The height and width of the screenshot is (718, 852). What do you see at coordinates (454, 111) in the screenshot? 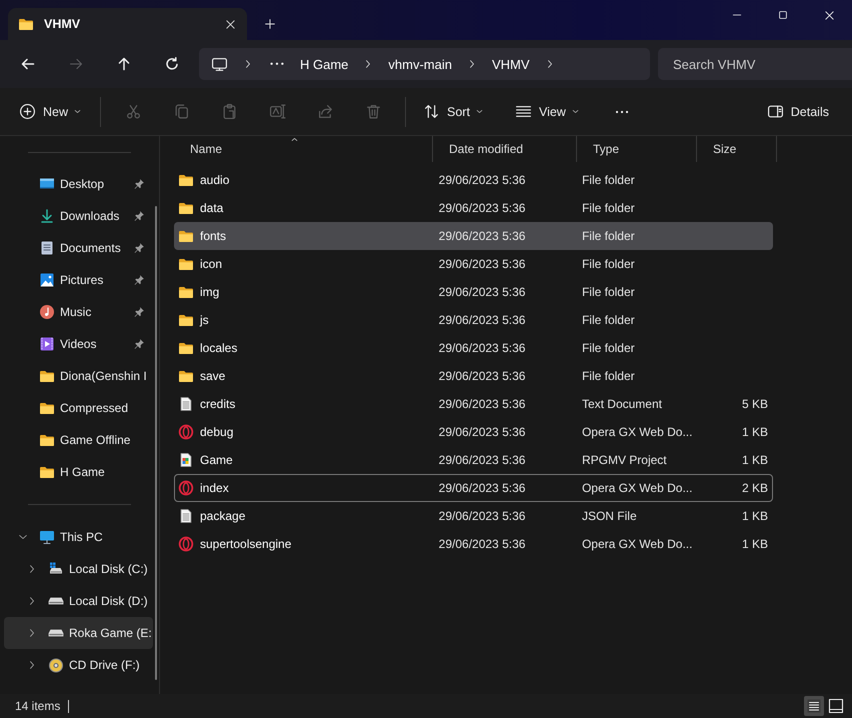
I see `sort-button: Sort` at bounding box center [454, 111].